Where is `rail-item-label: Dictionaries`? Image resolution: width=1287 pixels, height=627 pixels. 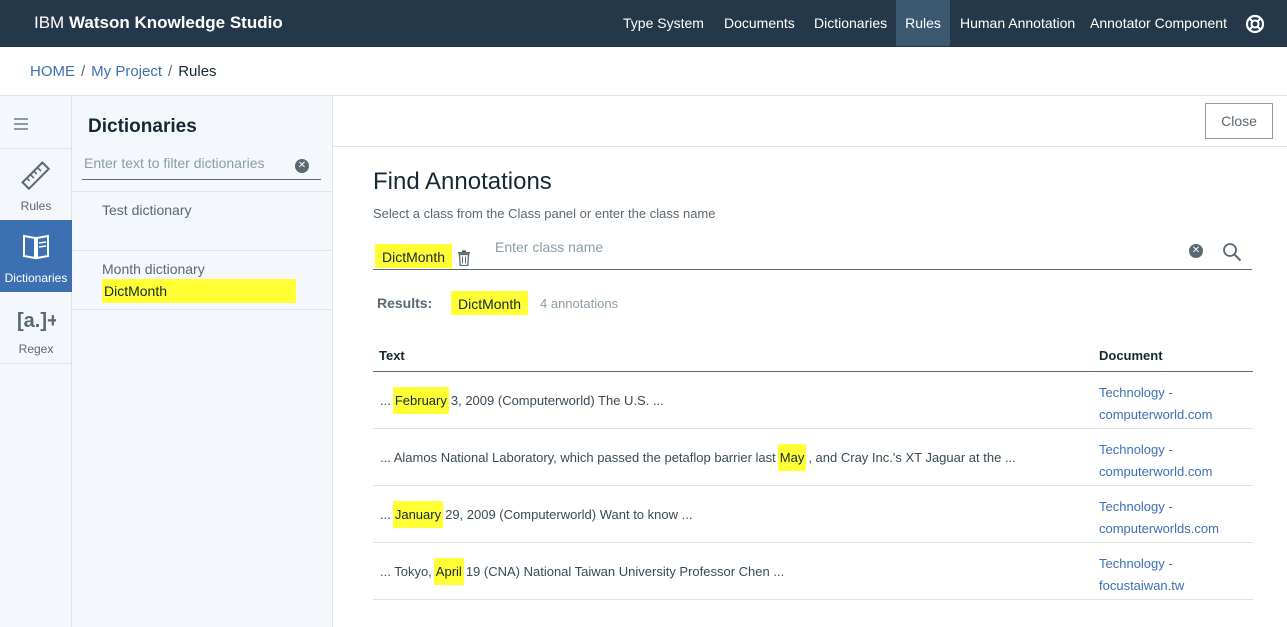
rail-item-label: Dictionaries is located at coordinates (36, 278).